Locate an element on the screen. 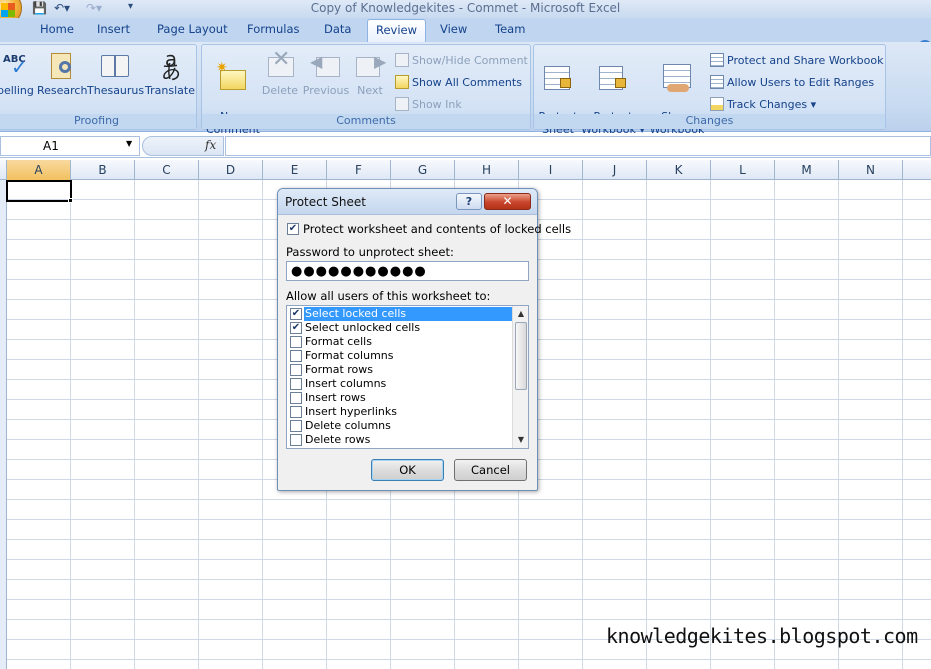  show-all-comments-button: Show All Comments is located at coordinates (458, 82).